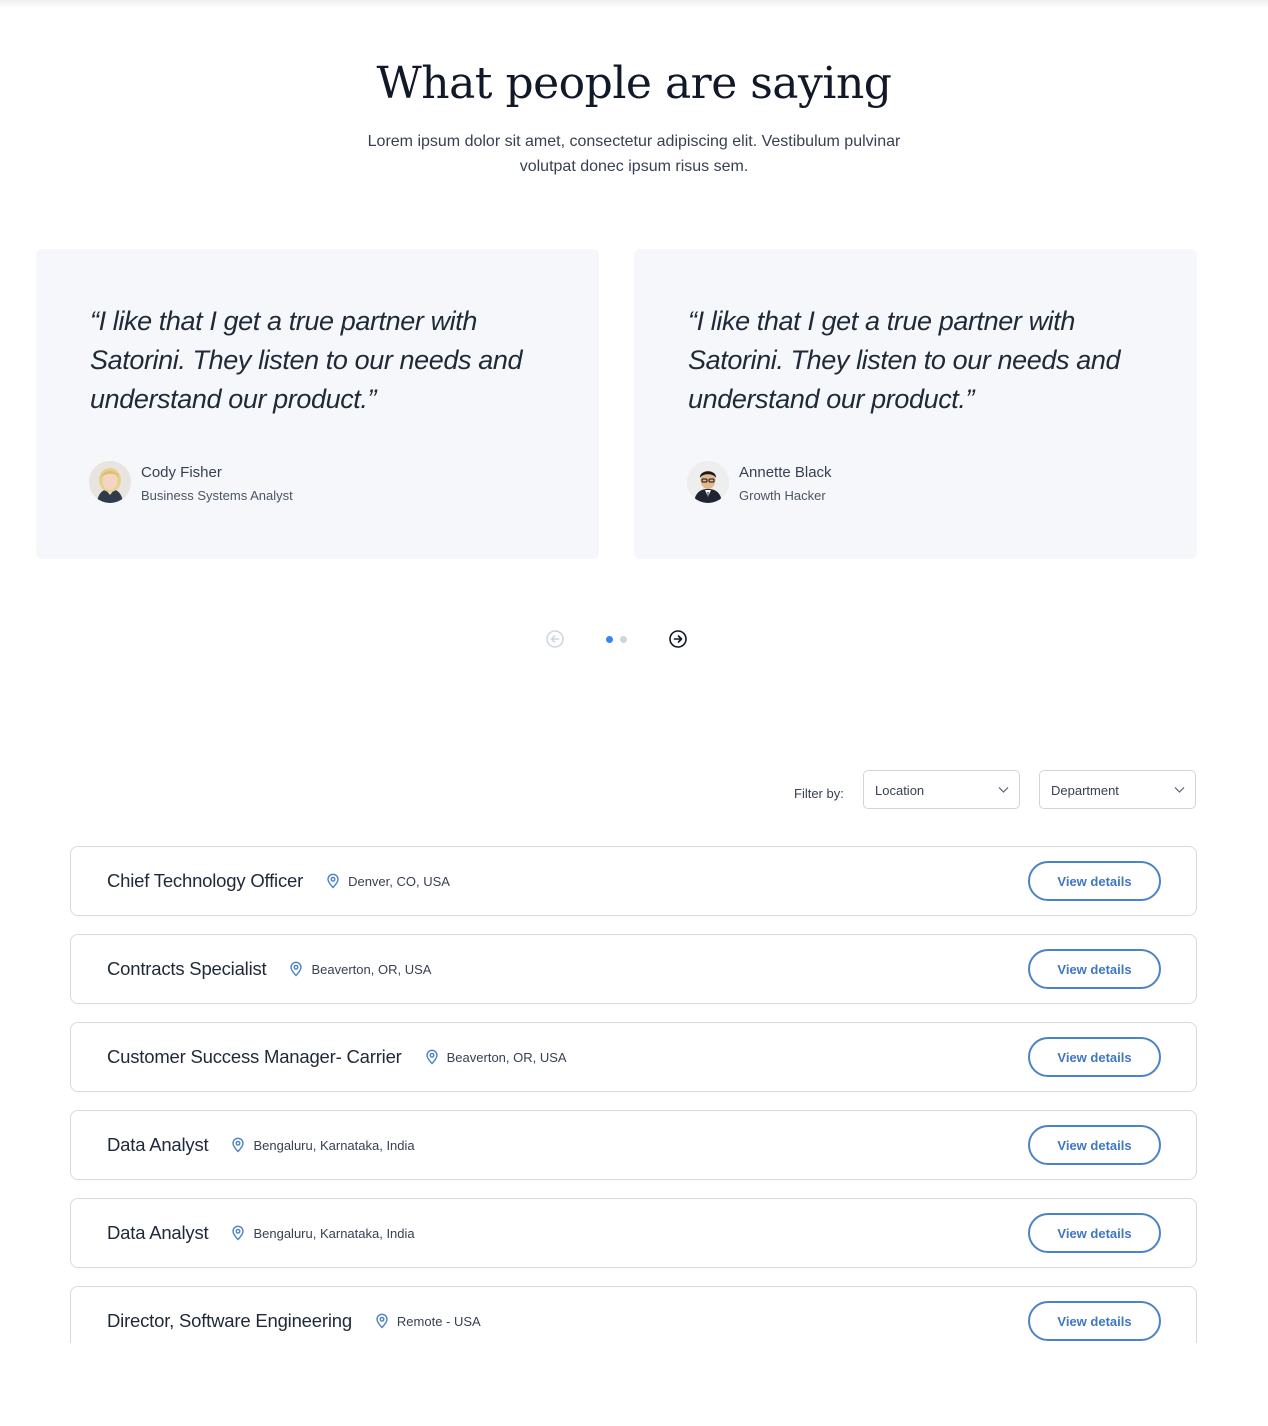 This screenshot has width=1268, height=1426. What do you see at coordinates (819, 793) in the screenshot?
I see `filter-label: Filter by:` at bounding box center [819, 793].